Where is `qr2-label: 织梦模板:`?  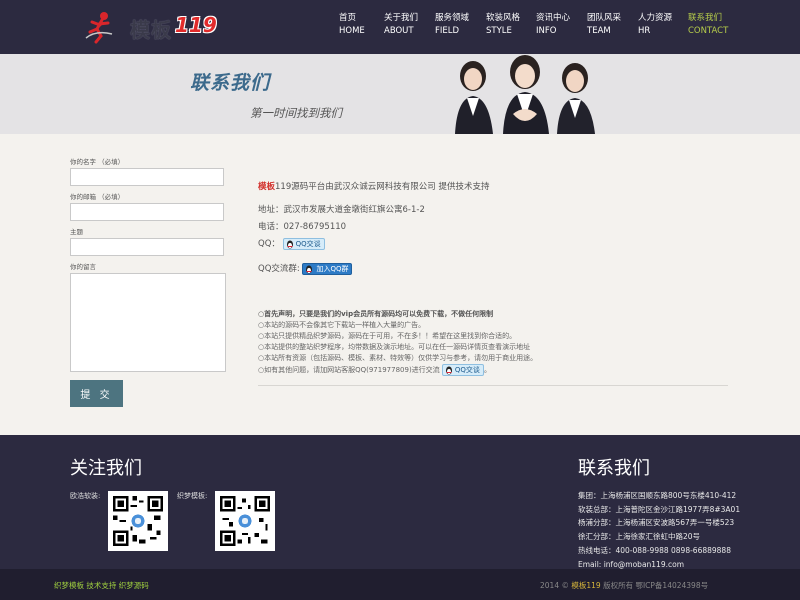 qr2-label: 织梦模板: is located at coordinates (192, 496).